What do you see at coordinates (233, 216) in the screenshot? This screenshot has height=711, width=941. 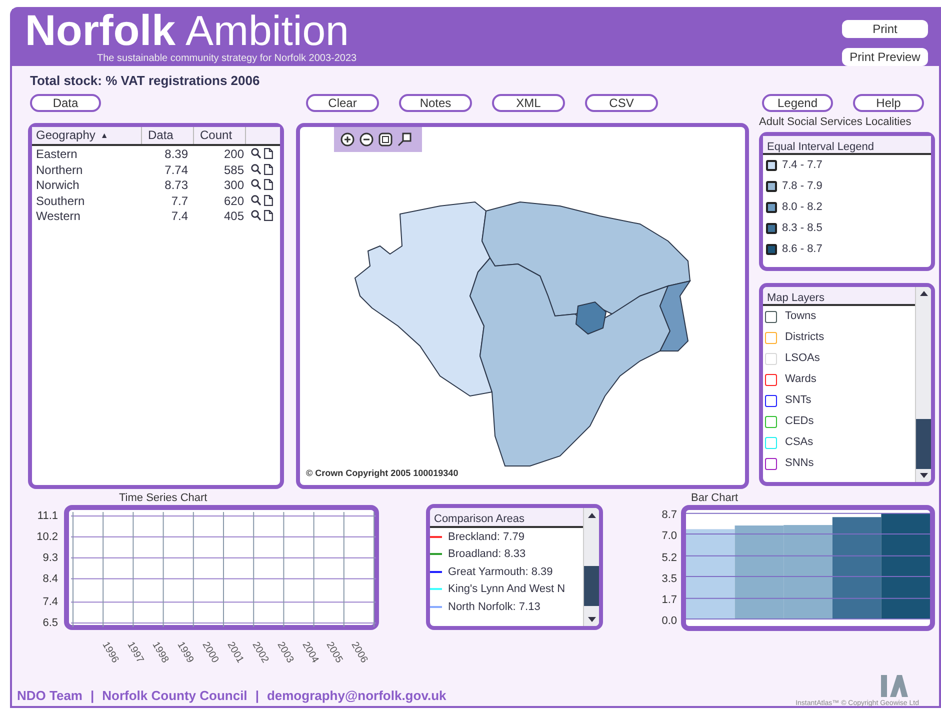 I see `table-cell-text: 405` at bounding box center [233, 216].